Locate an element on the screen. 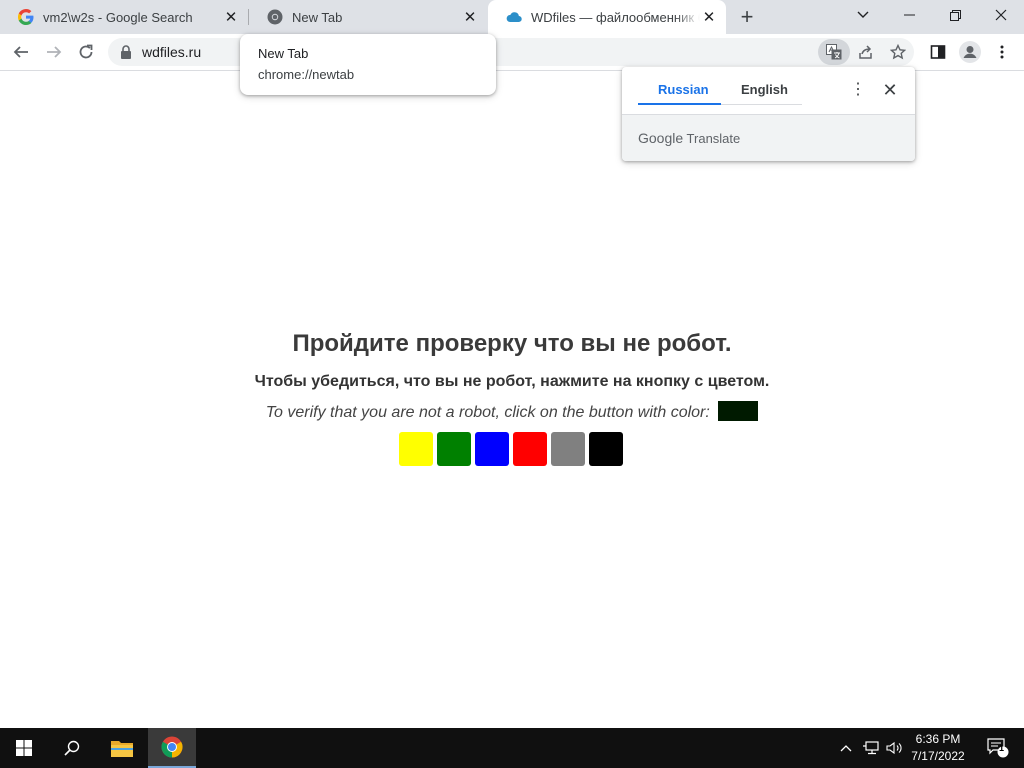 This screenshot has height=768, width=1024. arrow-left-icon is located at coordinates (20, 52).